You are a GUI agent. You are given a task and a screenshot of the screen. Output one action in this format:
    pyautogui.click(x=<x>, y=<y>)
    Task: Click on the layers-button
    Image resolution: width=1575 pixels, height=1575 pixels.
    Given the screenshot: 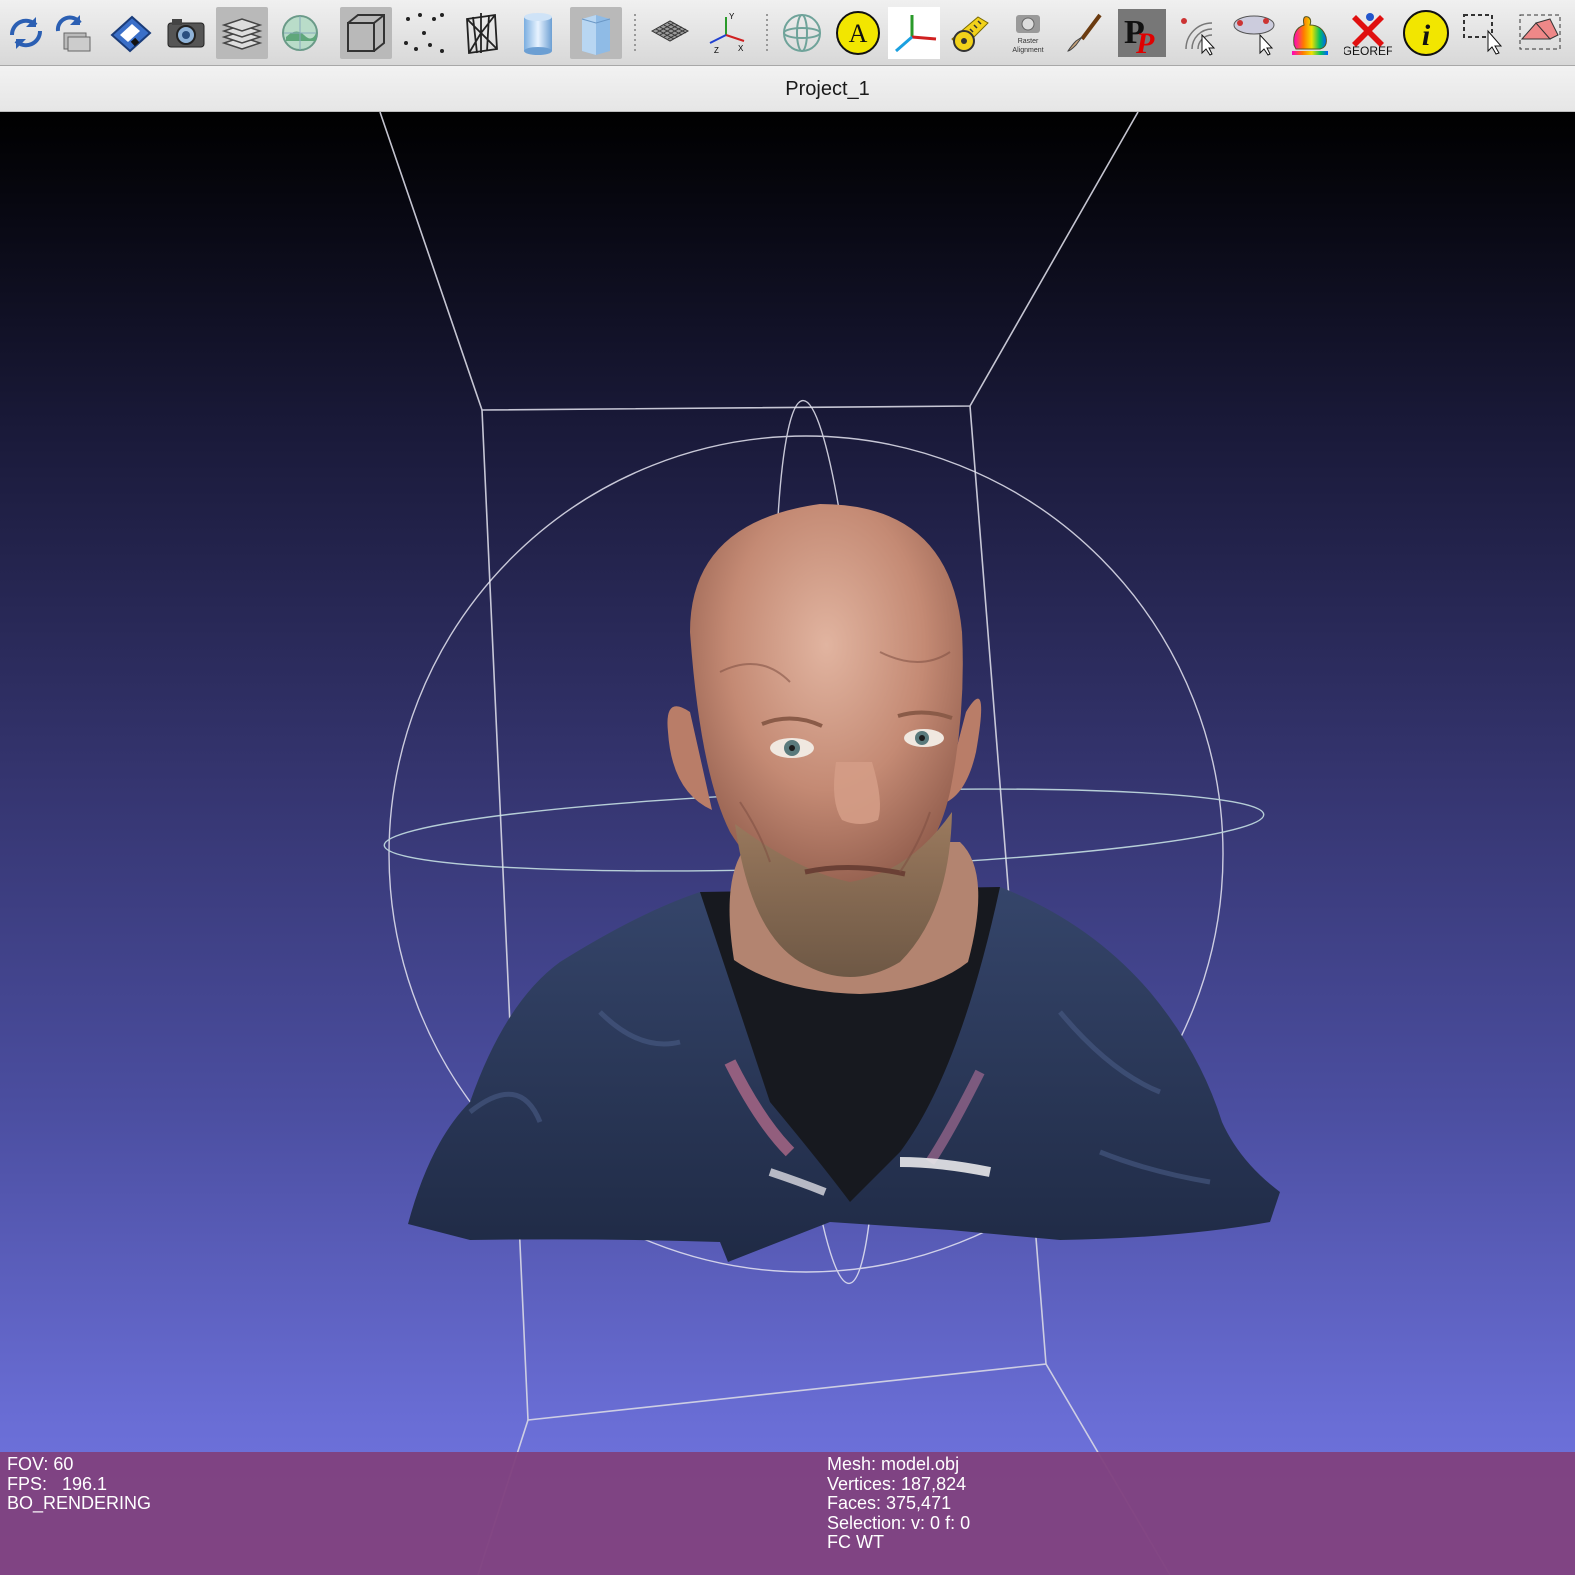 What is the action you would take?
    pyautogui.click(x=242, y=33)
    